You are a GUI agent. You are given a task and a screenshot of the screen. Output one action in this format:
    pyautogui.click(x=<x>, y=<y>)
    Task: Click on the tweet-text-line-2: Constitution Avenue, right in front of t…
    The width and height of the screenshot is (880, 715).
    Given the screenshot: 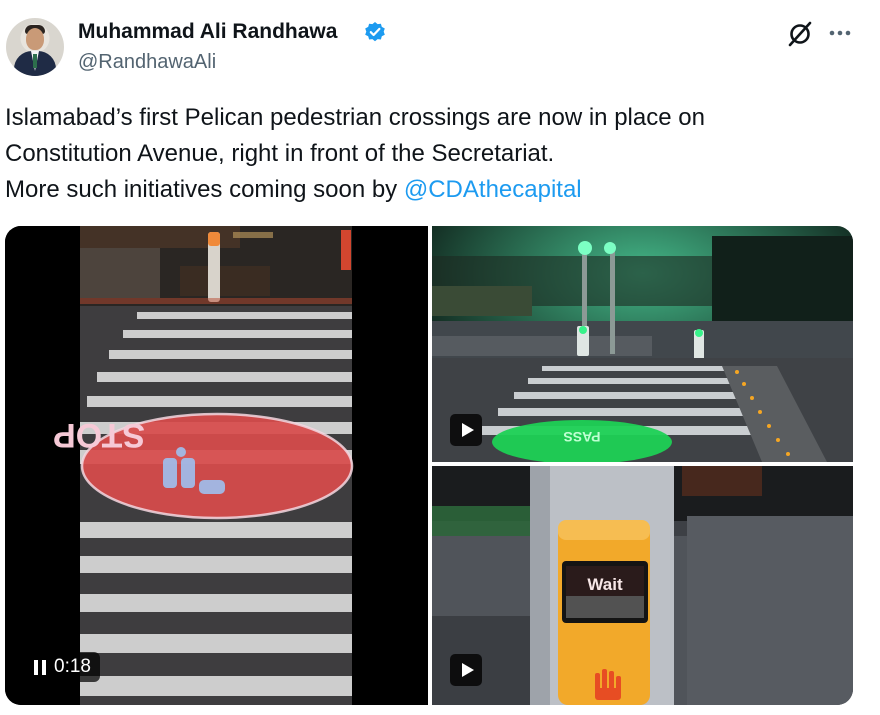 What is the action you would take?
    pyautogui.click(x=280, y=153)
    